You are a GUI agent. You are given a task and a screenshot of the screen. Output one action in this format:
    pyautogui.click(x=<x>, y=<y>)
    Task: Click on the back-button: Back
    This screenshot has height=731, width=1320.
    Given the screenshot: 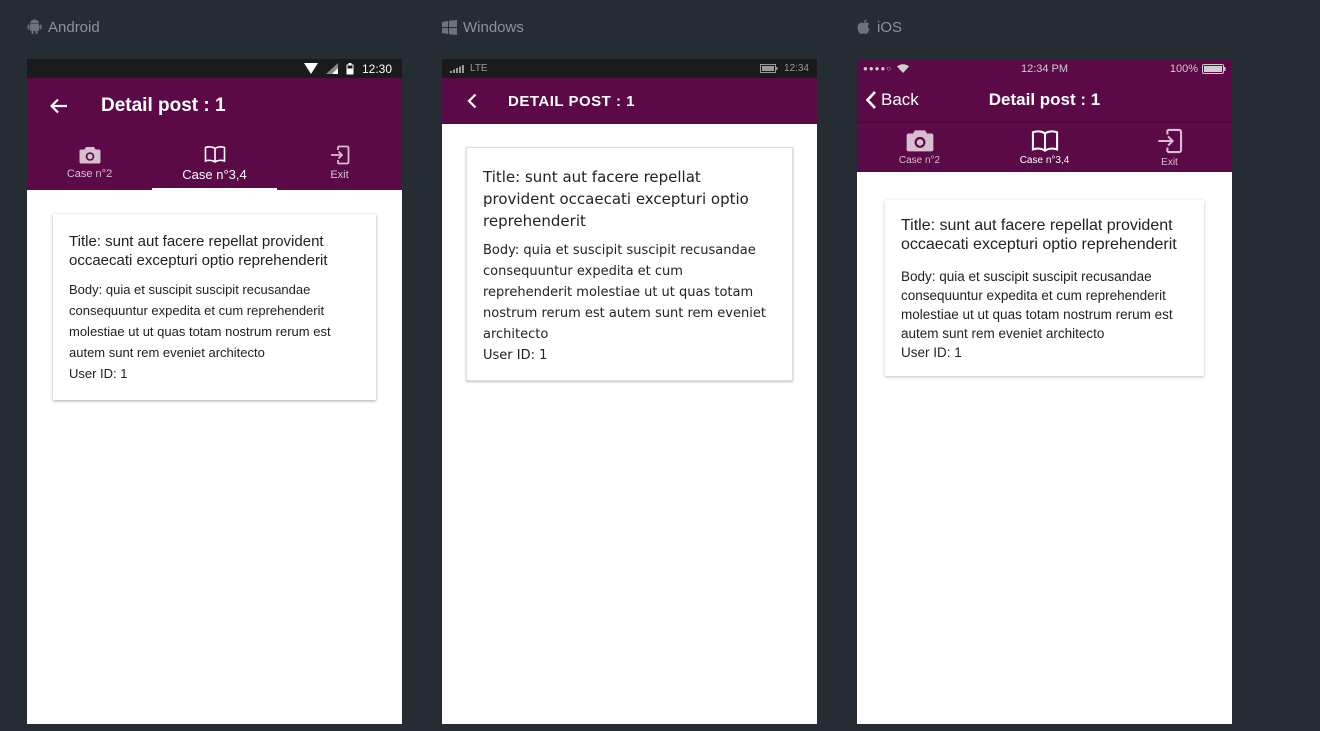 What is the action you would take?
    pyautogui.click(x=892, y=100)
    